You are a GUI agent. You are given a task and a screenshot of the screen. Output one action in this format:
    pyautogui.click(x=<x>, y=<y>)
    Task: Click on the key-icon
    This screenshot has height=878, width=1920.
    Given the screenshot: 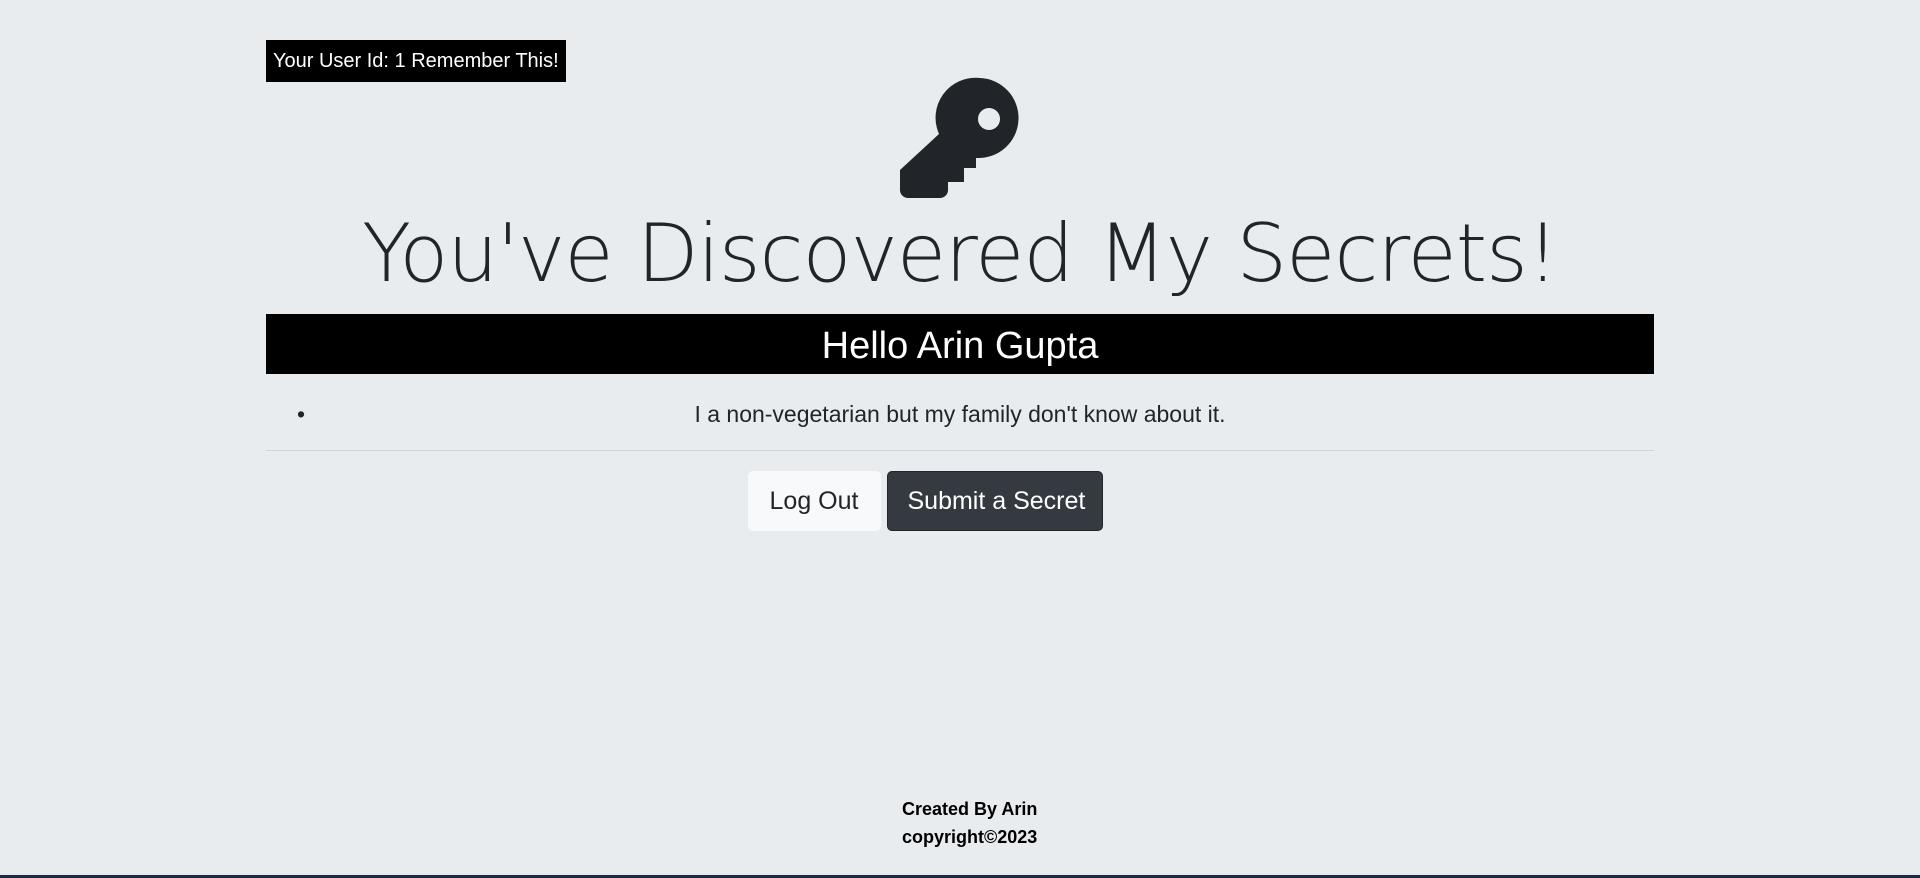 What is the action you would take?
    pyautogui.click(x=959, y=137)
    